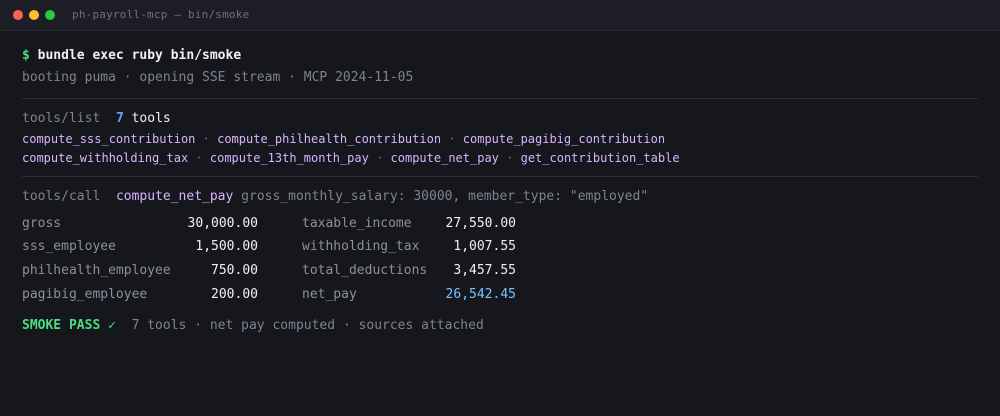  What do you see at coordinates (480, 294) in the screenshot?
I see `net-pay-value: 26,542.45` at bounding box center [480, 294].